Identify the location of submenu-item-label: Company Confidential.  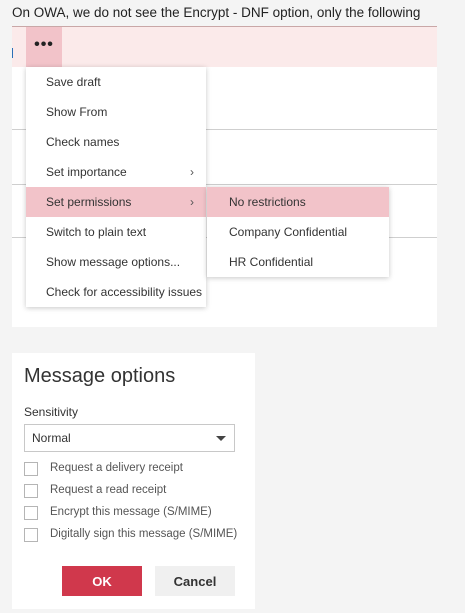
(288, 232).